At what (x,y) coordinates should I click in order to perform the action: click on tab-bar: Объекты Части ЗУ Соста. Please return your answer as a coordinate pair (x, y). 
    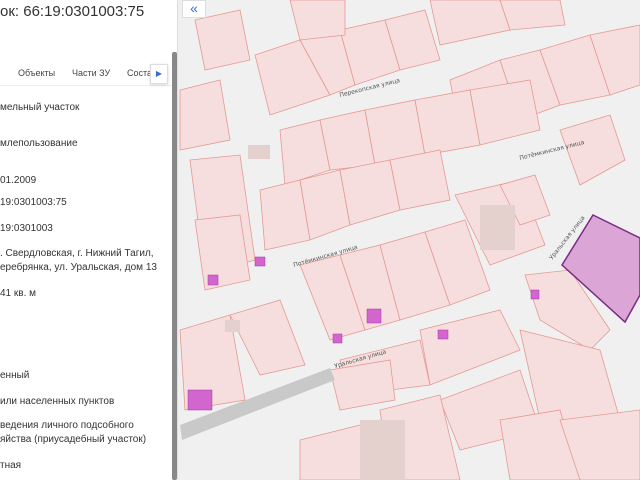
    Looking at the image, I should click on (86, 74).